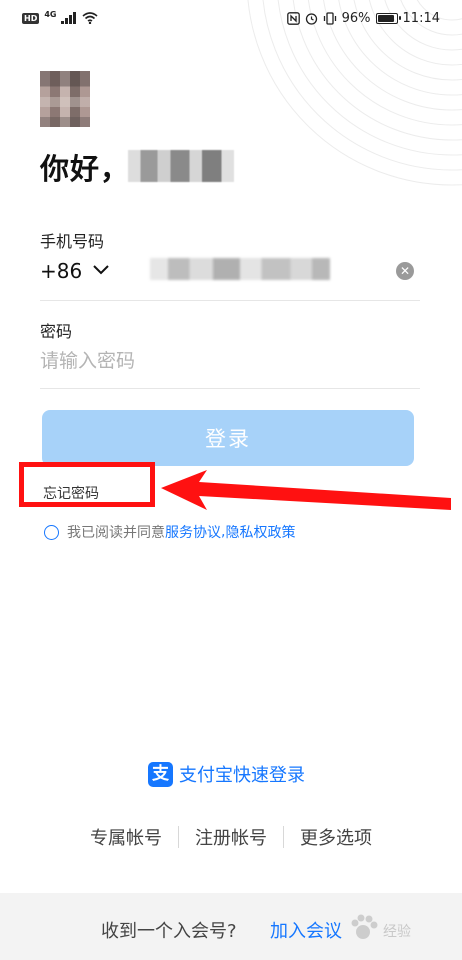  I want to click on status-bar: HD 4G 96% 11:14, so click(231, 18).